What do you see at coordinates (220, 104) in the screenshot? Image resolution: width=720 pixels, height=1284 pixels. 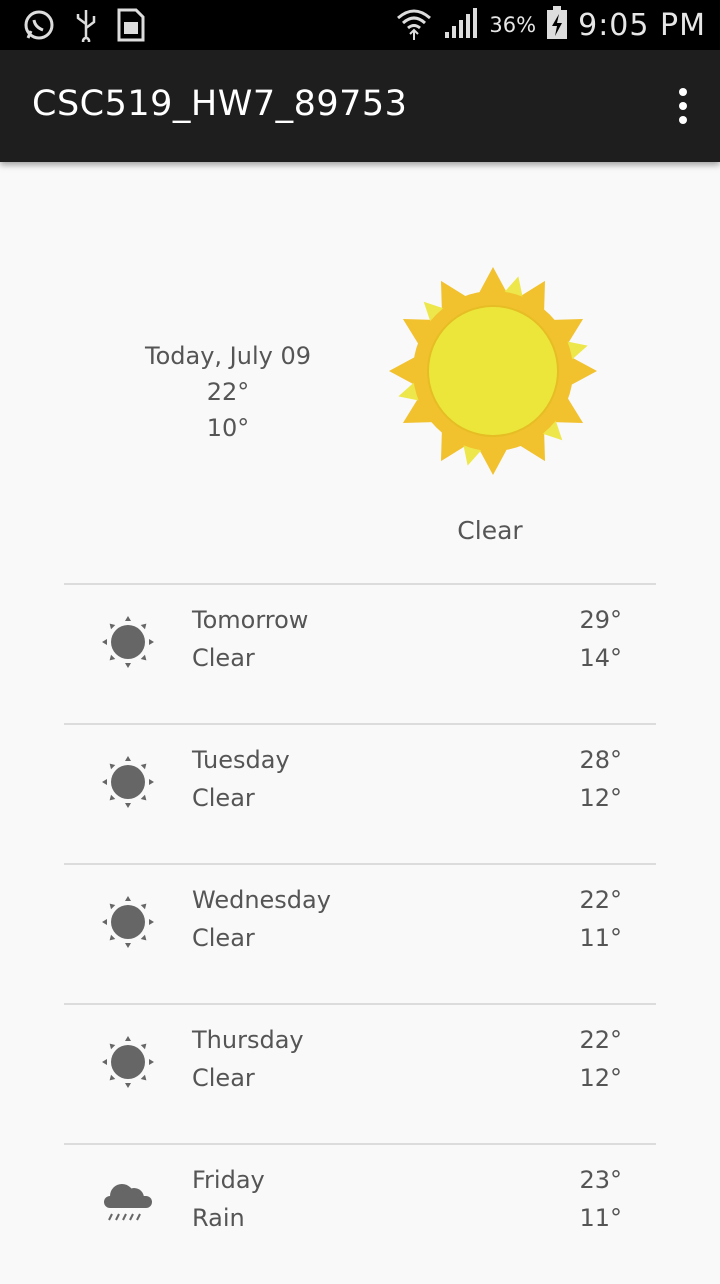 I see `app-title: CSC519_HW7_89753` at bounding box center [220, 104].